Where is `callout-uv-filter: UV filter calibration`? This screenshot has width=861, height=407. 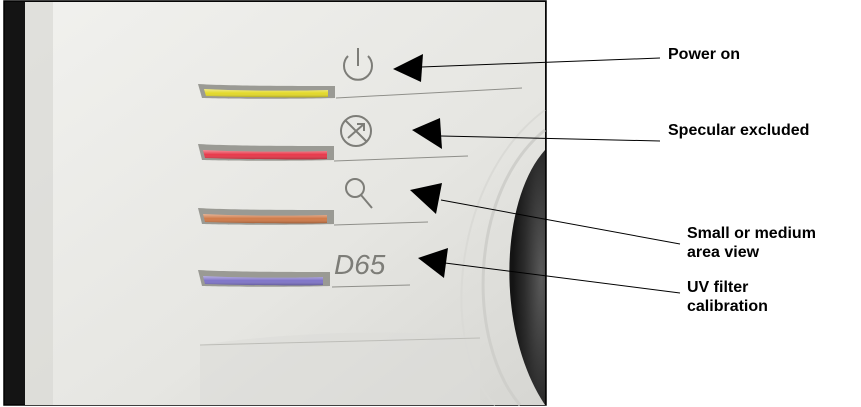 callout-uv-filter: UV filter calibration is located at coordinates (727, 297).